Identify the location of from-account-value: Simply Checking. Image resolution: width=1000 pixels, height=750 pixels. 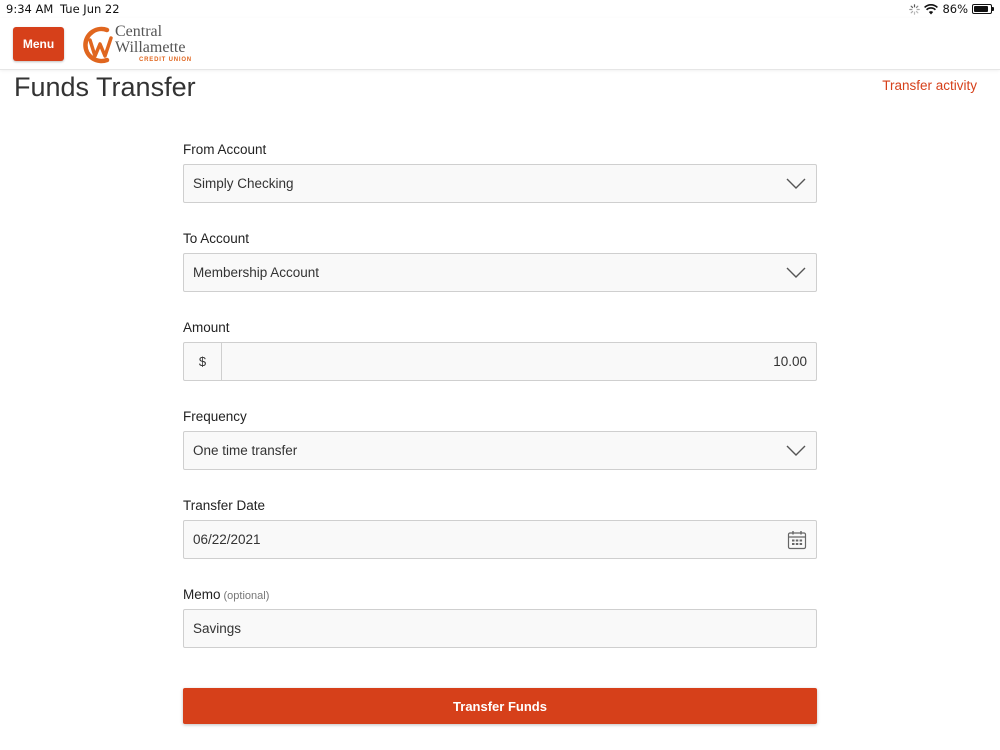
(243, 183).